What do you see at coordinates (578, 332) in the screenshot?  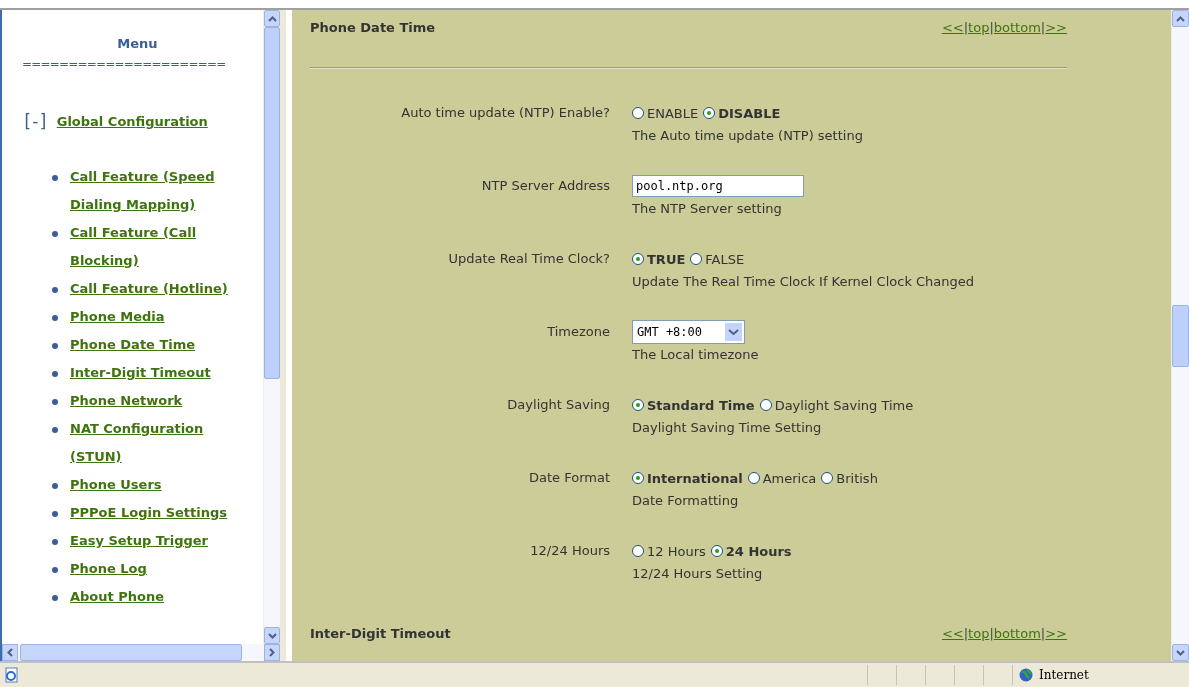 I see `setting-label: Timezone` at bounding box center [578, 332].